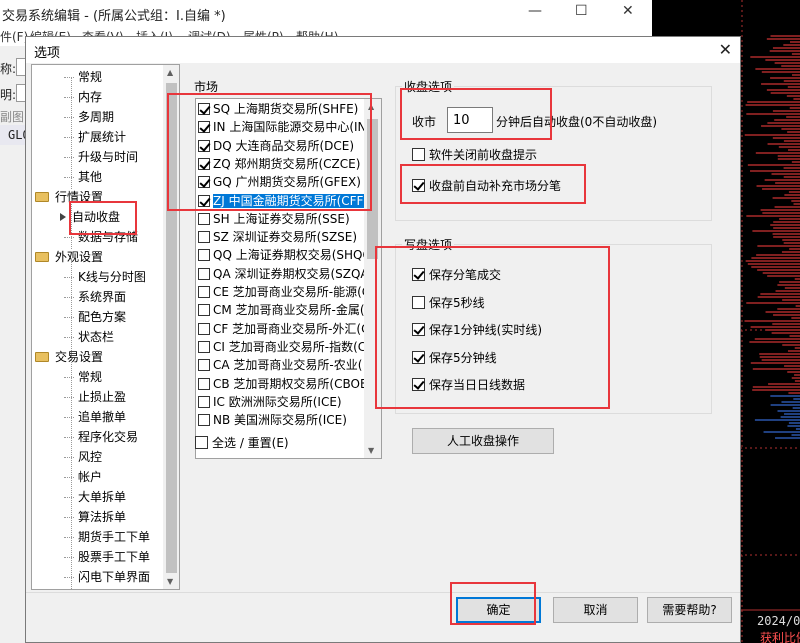 Image resolution: width=800 pixels, height=643 pixels. Describe the element at coordinates (454, 358) in the screenshot. I see `write-option-checkbox: 保存5分钟线` at that location.